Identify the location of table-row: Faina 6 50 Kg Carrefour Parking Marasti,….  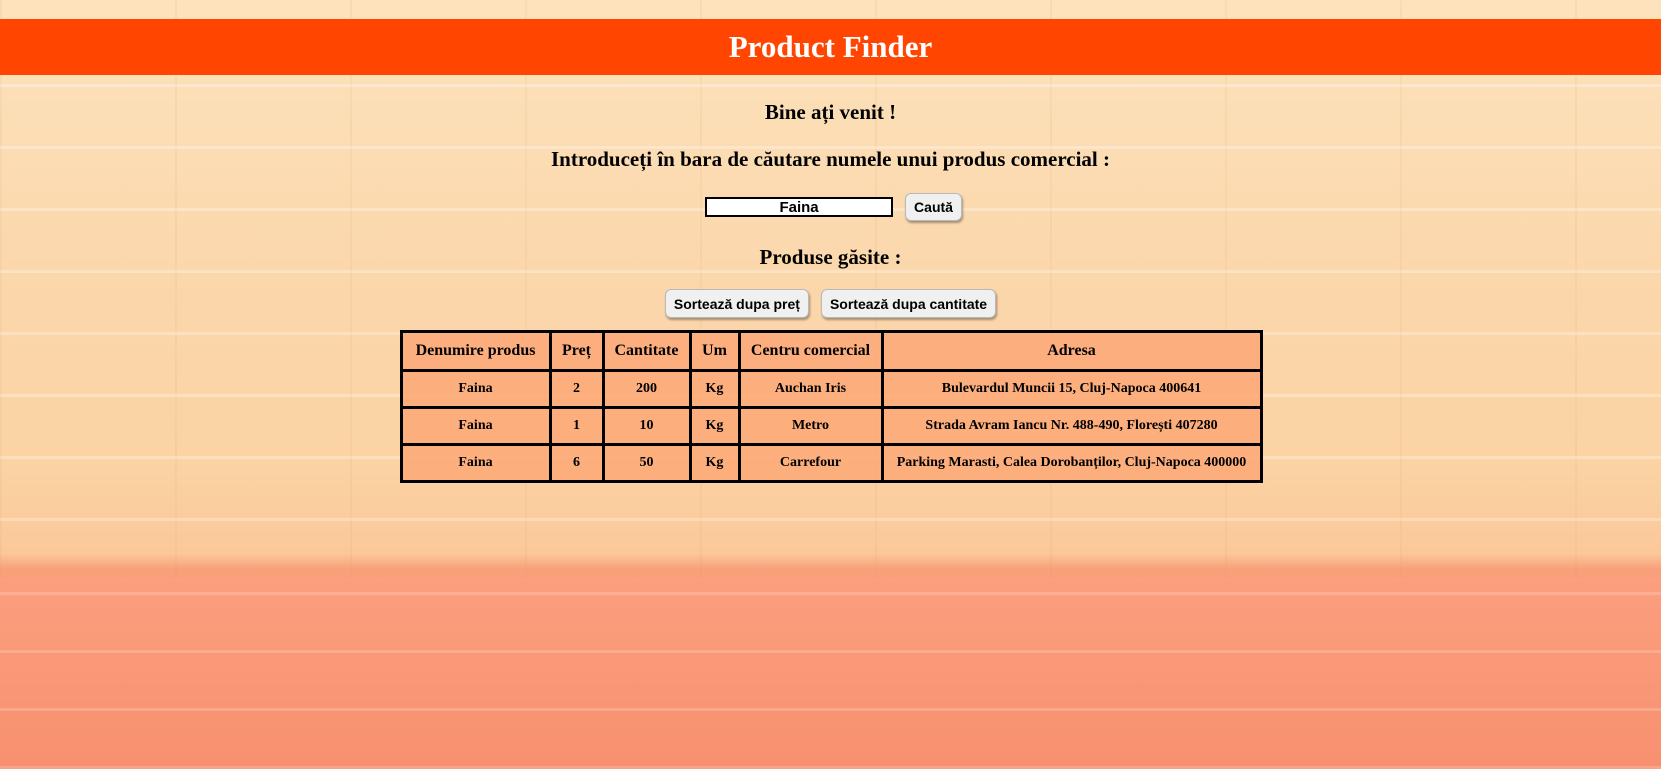
(831, 463).